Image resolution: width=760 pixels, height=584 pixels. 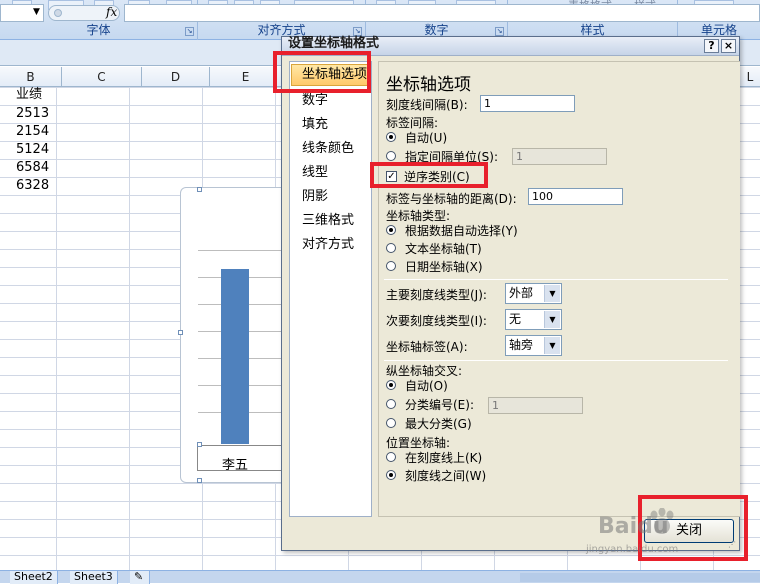 I want to click on axis-labels-select: 轴旁 ▼, so click(x=533, y=345).